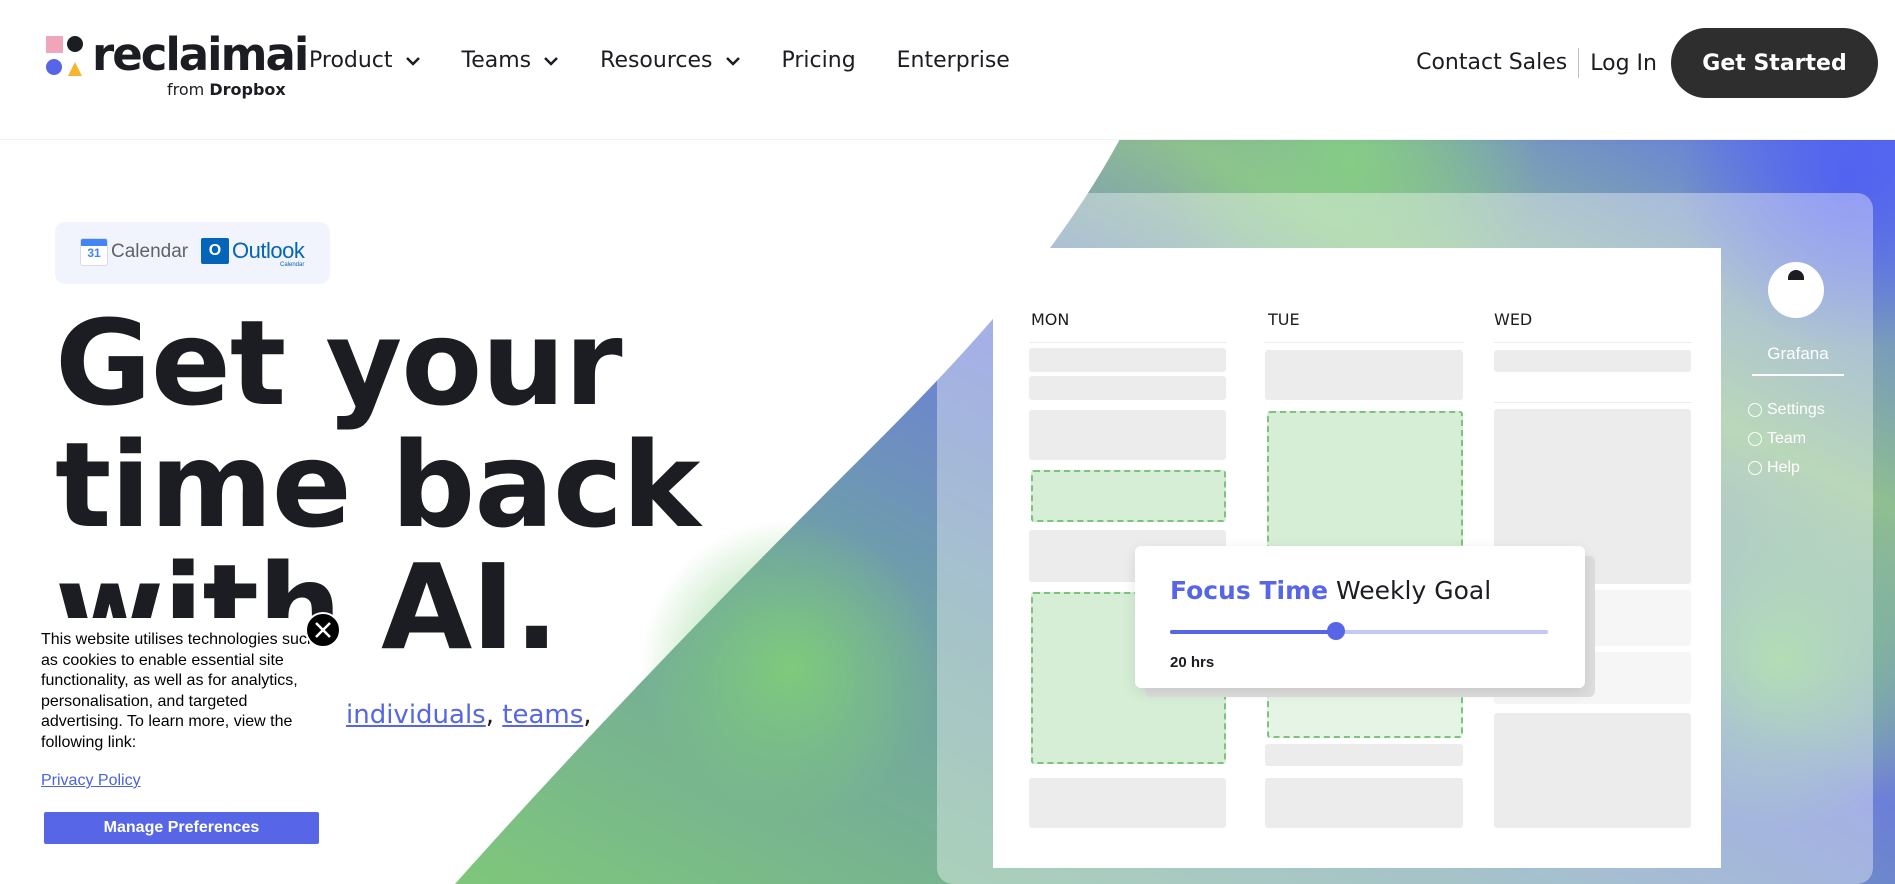  I want to click on privacy-policy-link: Privacy Policy, so click(91, 781).